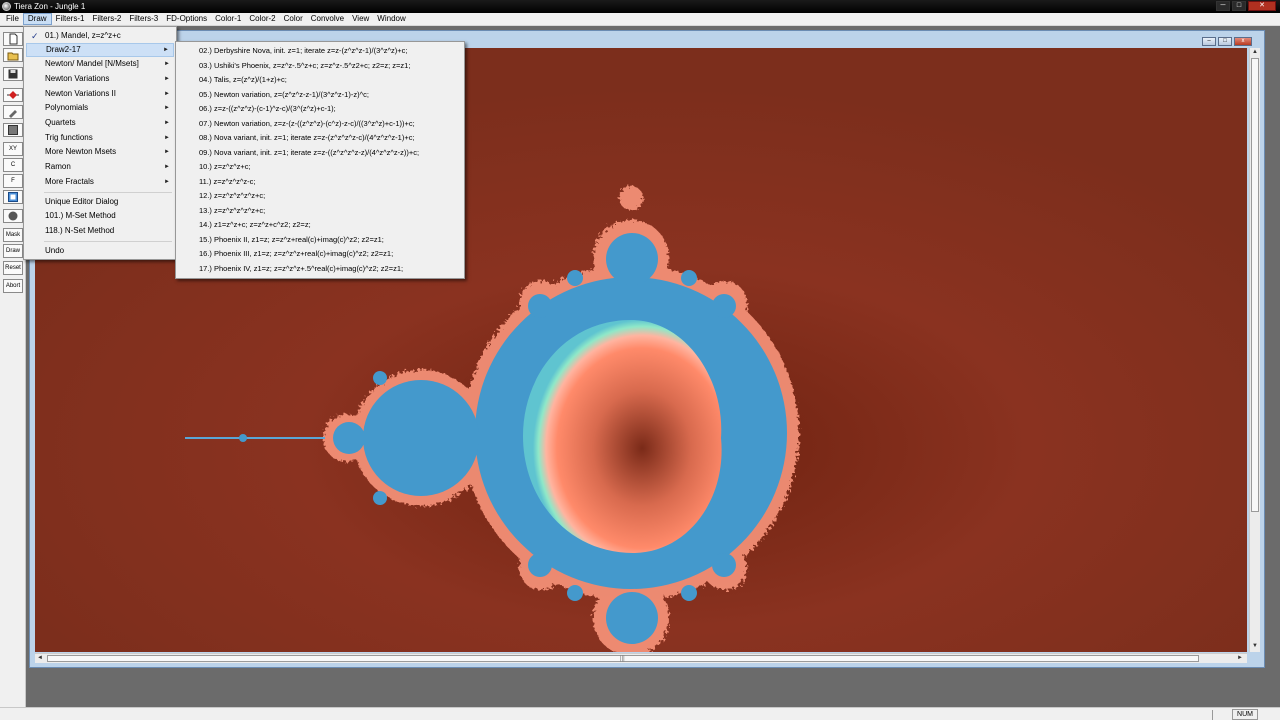  I want to click on sphere-icon, so click(13, 216).